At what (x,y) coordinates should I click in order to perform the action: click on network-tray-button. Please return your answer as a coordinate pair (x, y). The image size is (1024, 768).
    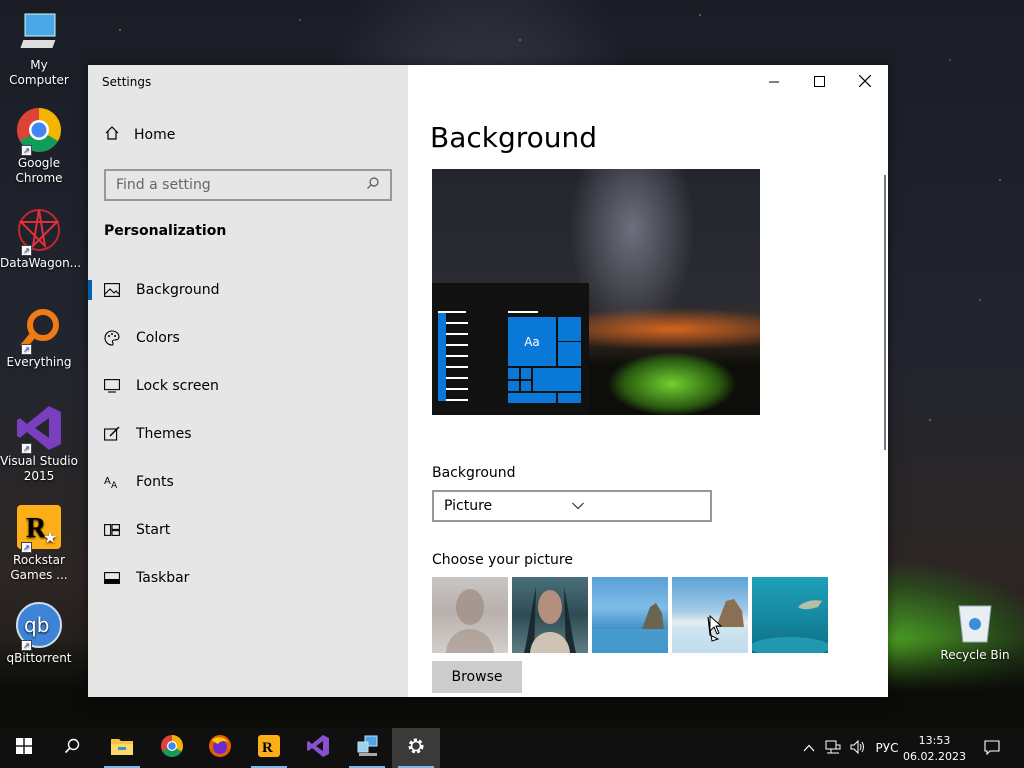
    Looking at the image, I should click on (833, 748).